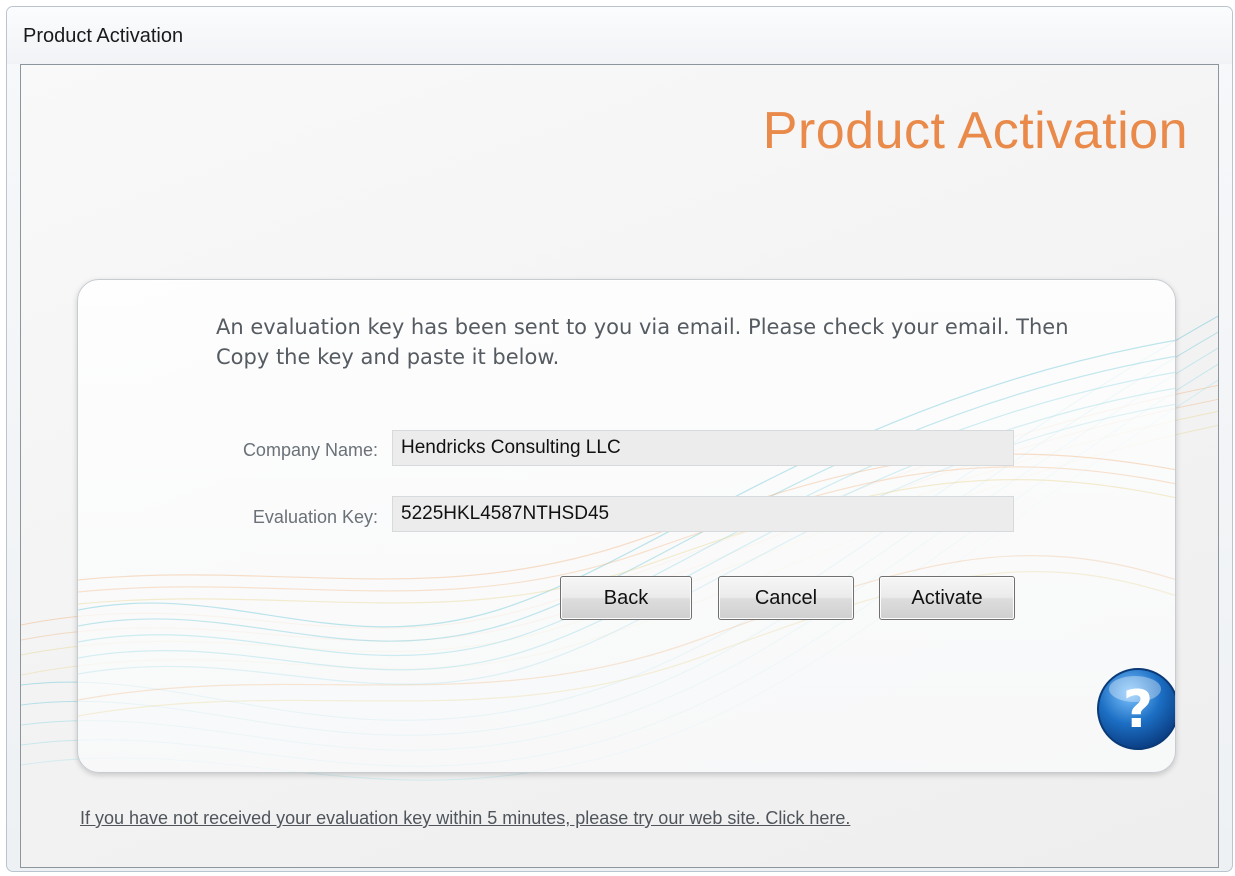 Image resolution: width=1235 pixels, height=876 pixels. I want to click on company-name-field, so click(703, 448).